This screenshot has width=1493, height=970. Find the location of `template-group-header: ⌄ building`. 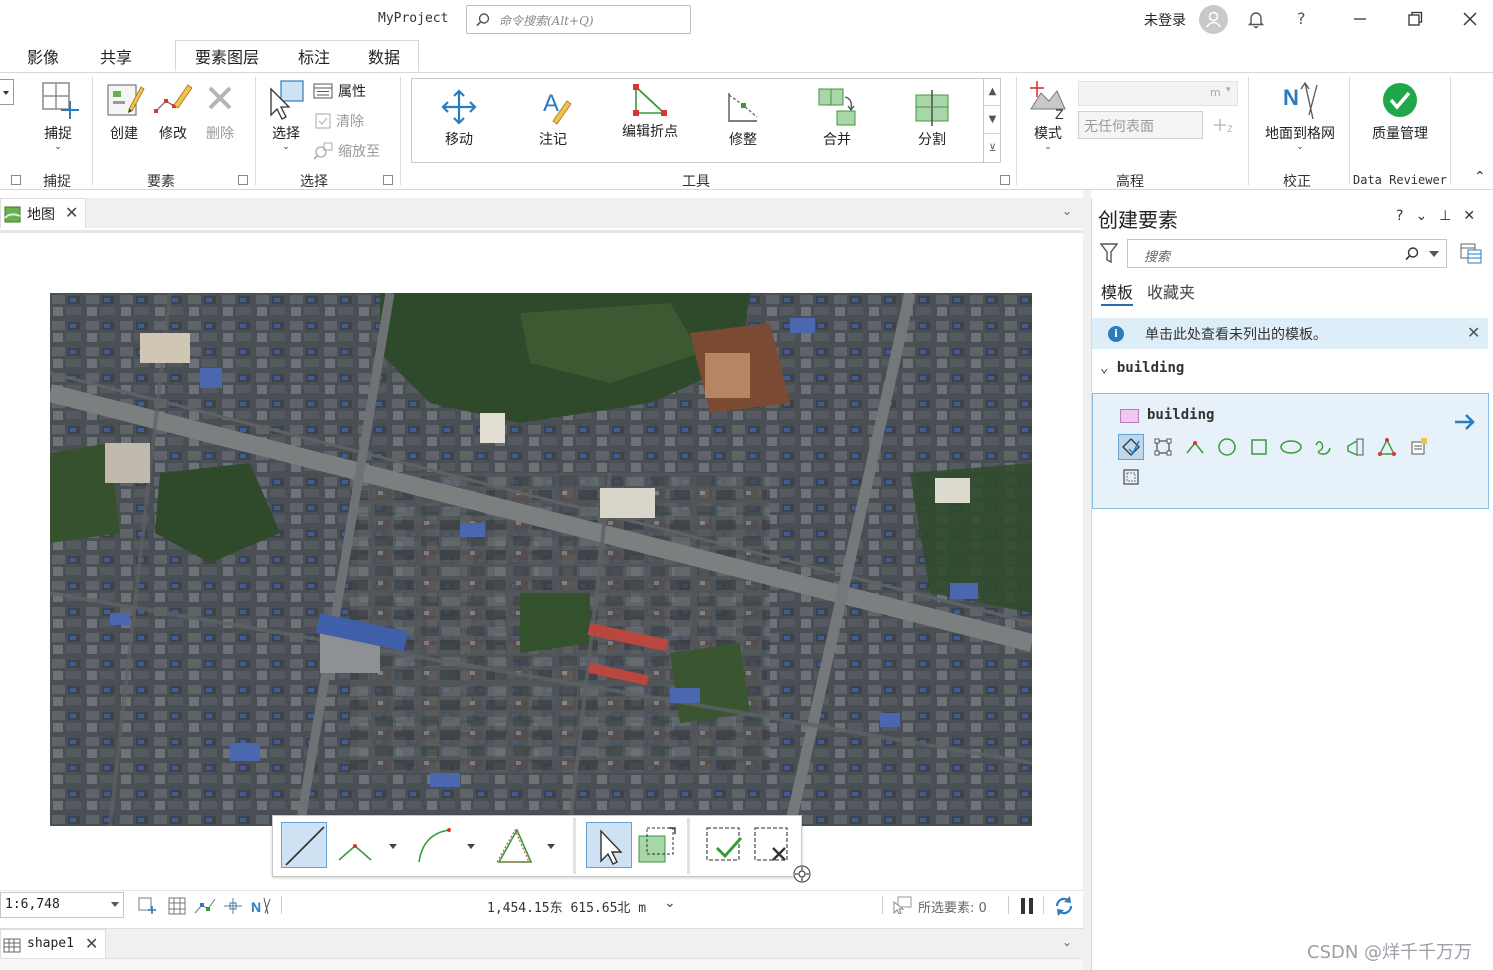

template-group-header: ⌄ building is located at coordinates (1142, 368).